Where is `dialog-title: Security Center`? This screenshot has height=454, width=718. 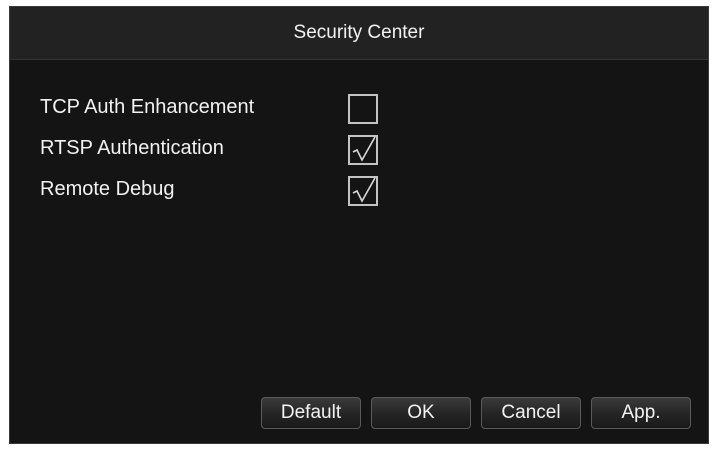 dialog-title: Security Center is located at coordinates (359, 32).